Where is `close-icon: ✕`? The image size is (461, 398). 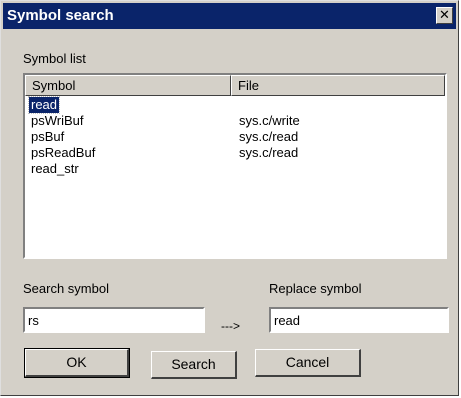 close-icon: ✕ is located at coordinates (444, 14).